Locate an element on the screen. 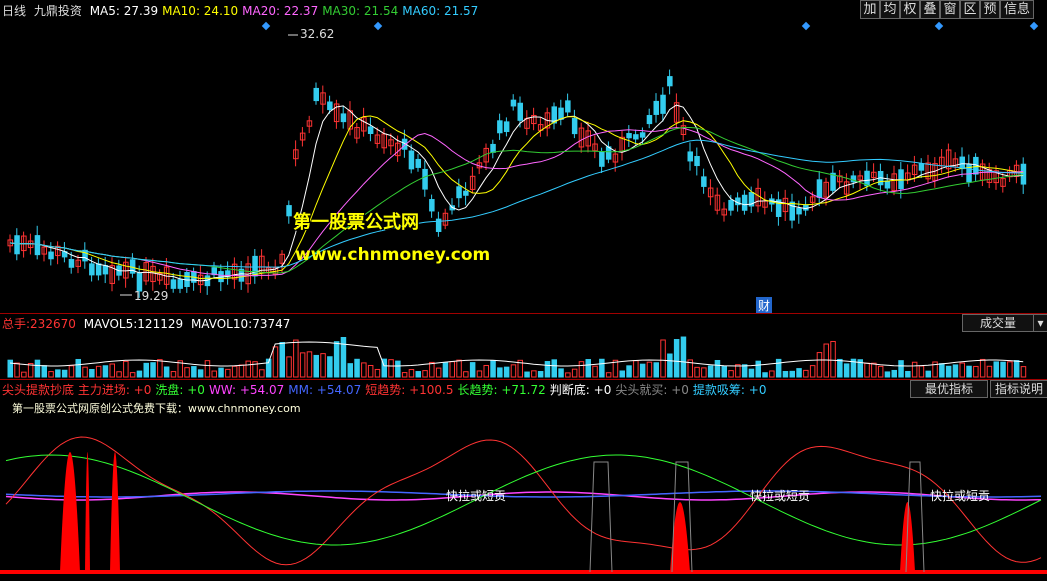 The width and height of the screenshot is (1047, 581). grey-signal is located at coordinates (601, 517).